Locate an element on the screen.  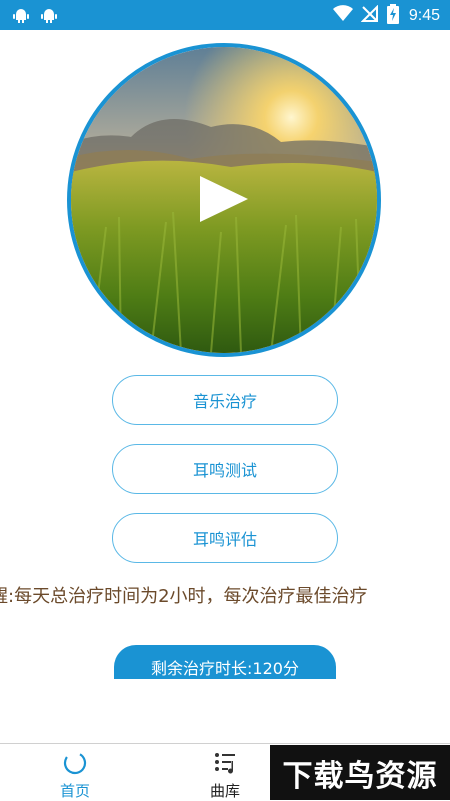
status-time: 9:45 is located at coordinates (424, 15).